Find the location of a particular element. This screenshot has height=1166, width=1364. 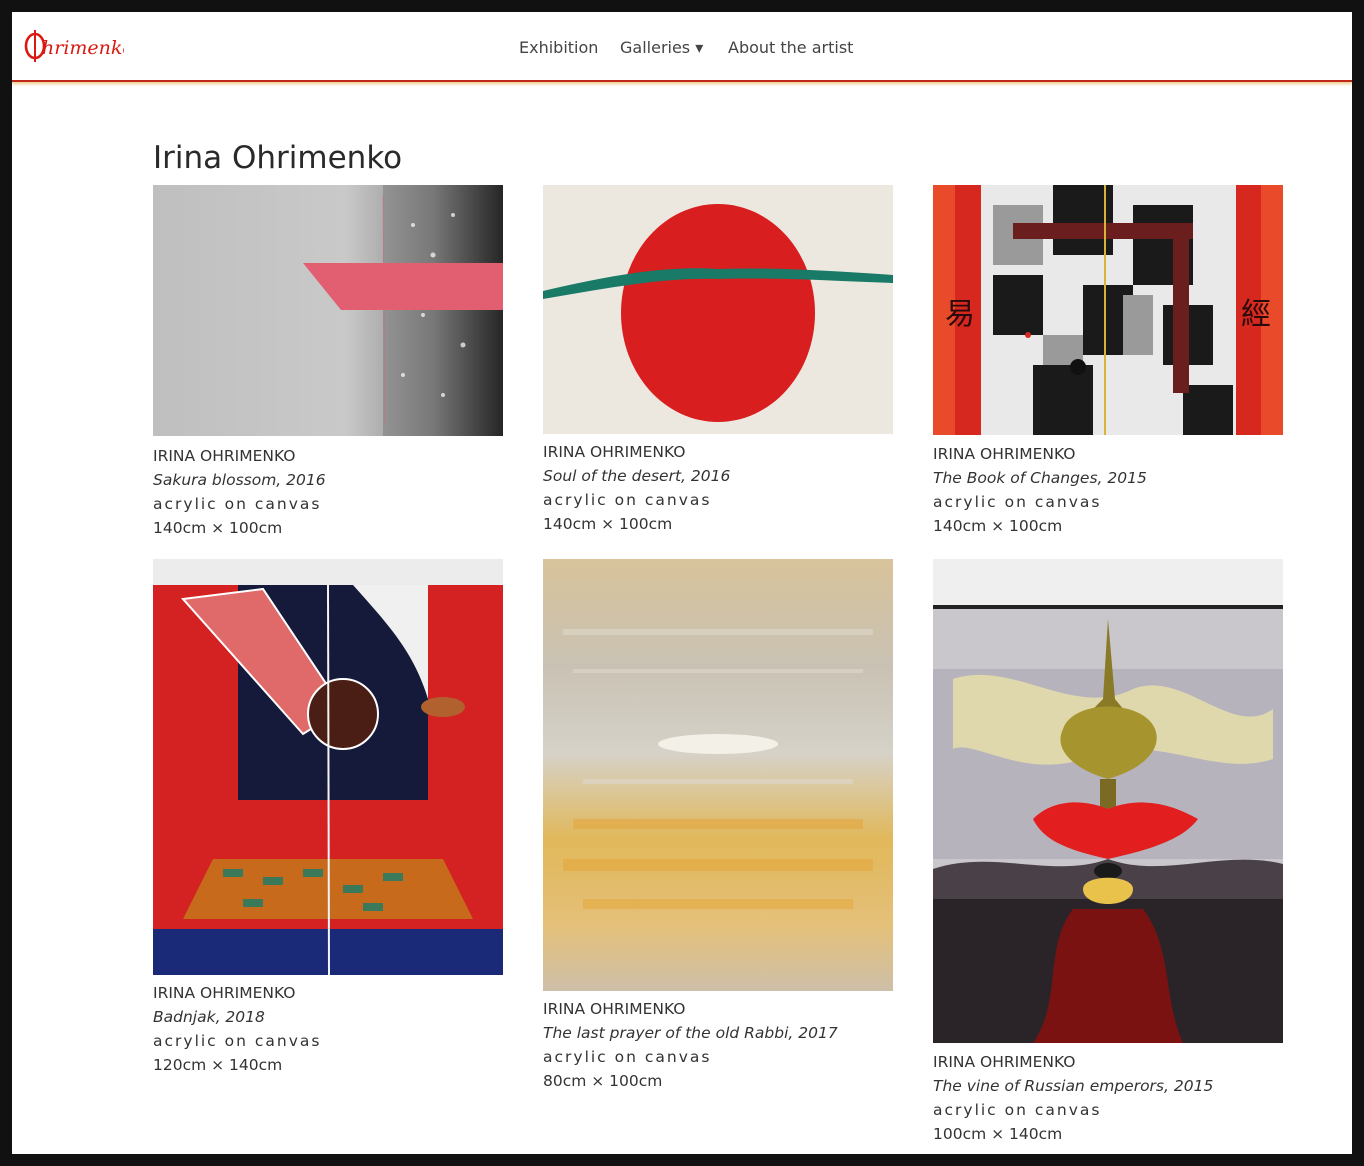

artwork-size: 100cm × 140cm is located at coordinates (998, 1134).